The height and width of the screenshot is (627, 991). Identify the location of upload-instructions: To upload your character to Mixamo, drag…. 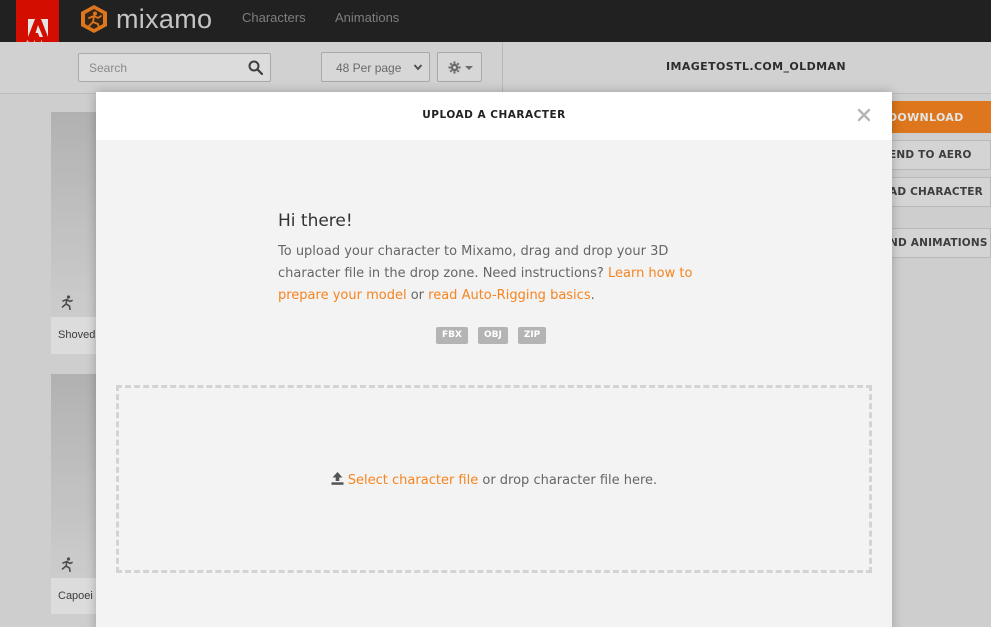
(488, 274).